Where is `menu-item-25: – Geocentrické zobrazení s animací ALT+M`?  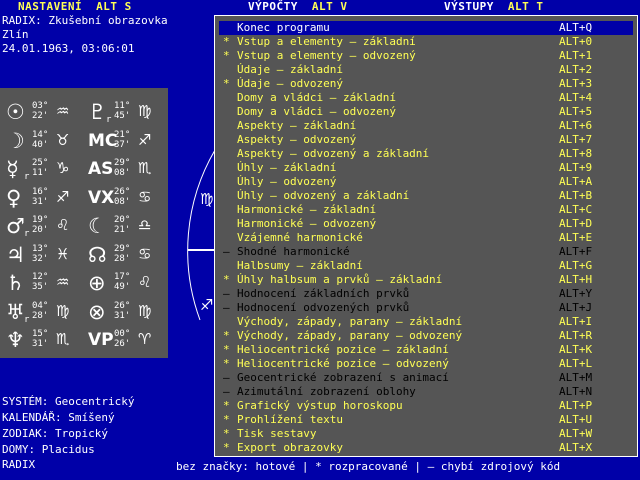 menu-item-25: – Geocentrické zobrazení s animací ALT+M is located at coordinates (426, 378).